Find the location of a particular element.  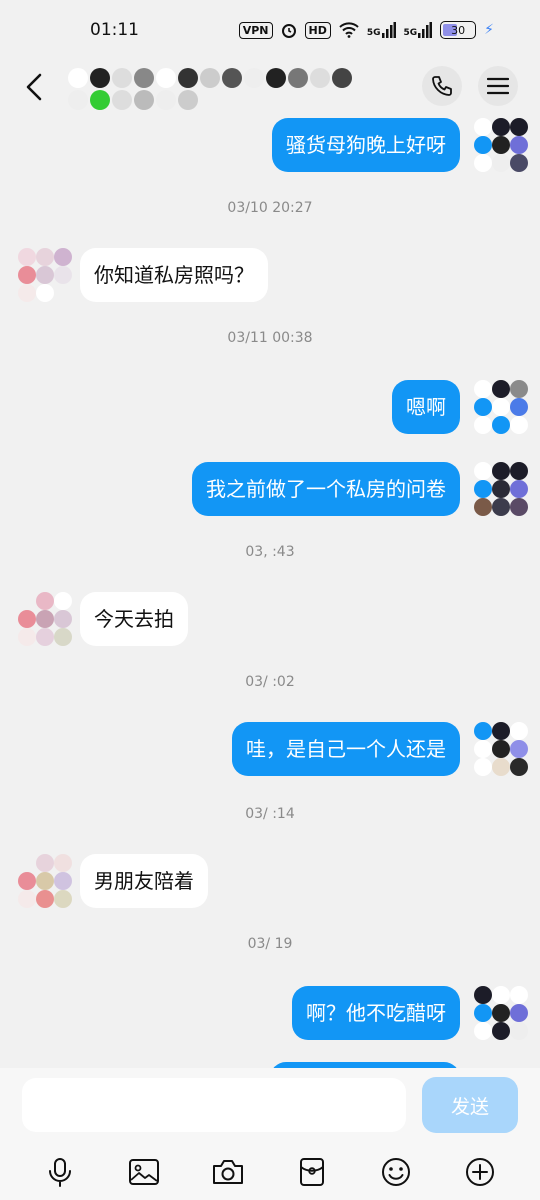

emoji-icon is located at coordinates (396, 1172).